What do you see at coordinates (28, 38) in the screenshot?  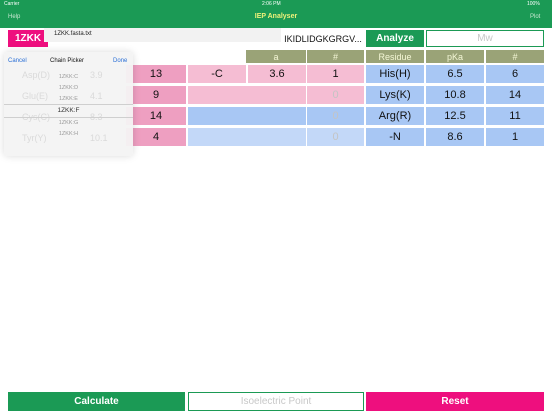 I see `pdb-button: 1ZKK` at bounding box center [28, 38].